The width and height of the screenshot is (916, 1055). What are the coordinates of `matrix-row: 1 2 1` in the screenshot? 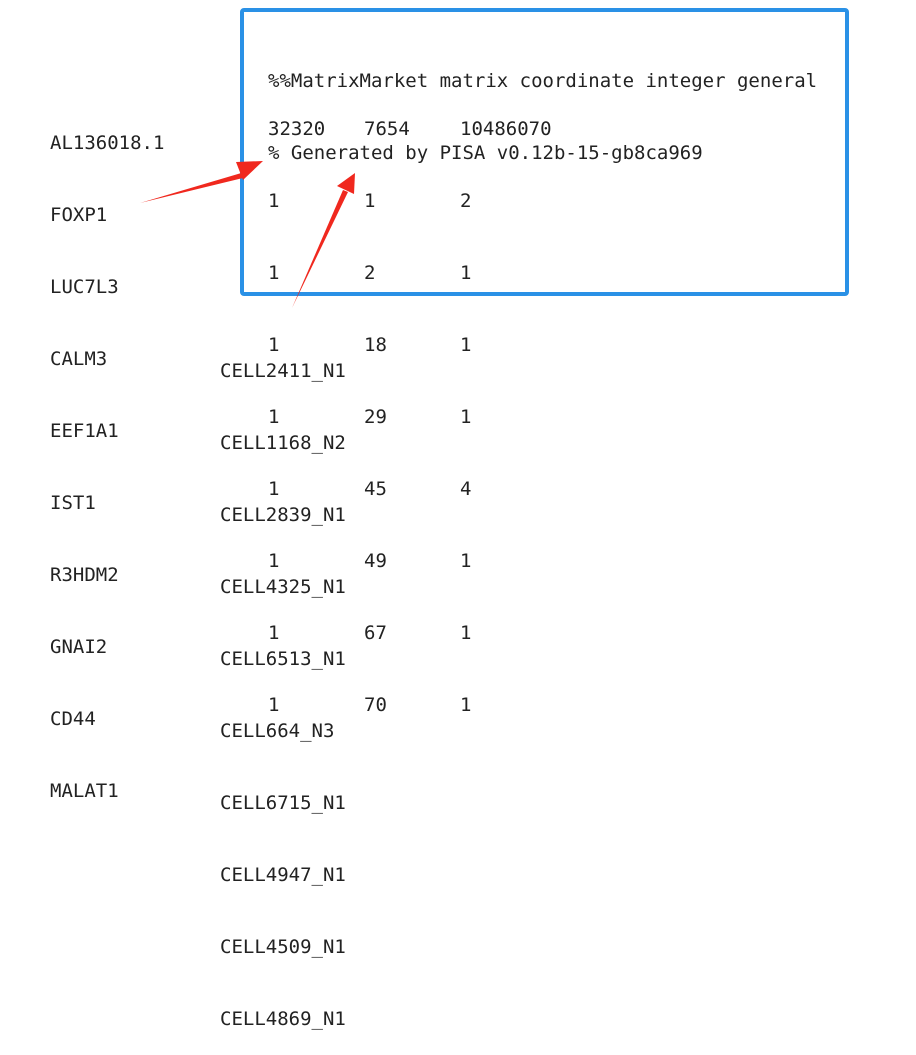 It's located at (369, 273).